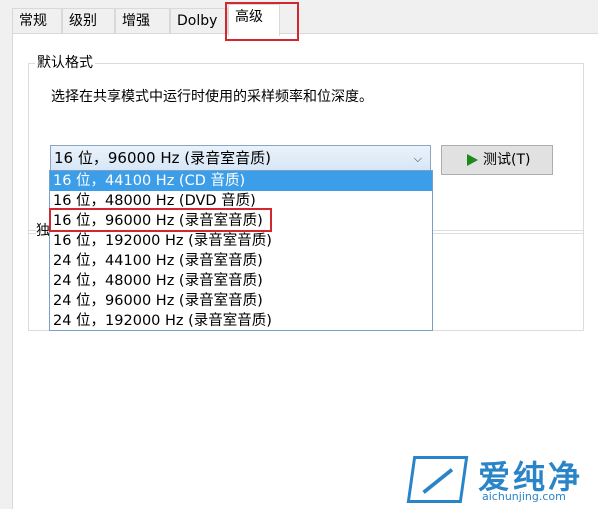 This screenshot has width=598, height=509. What do you see at coordinates (241, 261) in the screenshot?
I see `format-option: 24 位，44100 Hz (录音室音质)` at bounding box center [241, 261].